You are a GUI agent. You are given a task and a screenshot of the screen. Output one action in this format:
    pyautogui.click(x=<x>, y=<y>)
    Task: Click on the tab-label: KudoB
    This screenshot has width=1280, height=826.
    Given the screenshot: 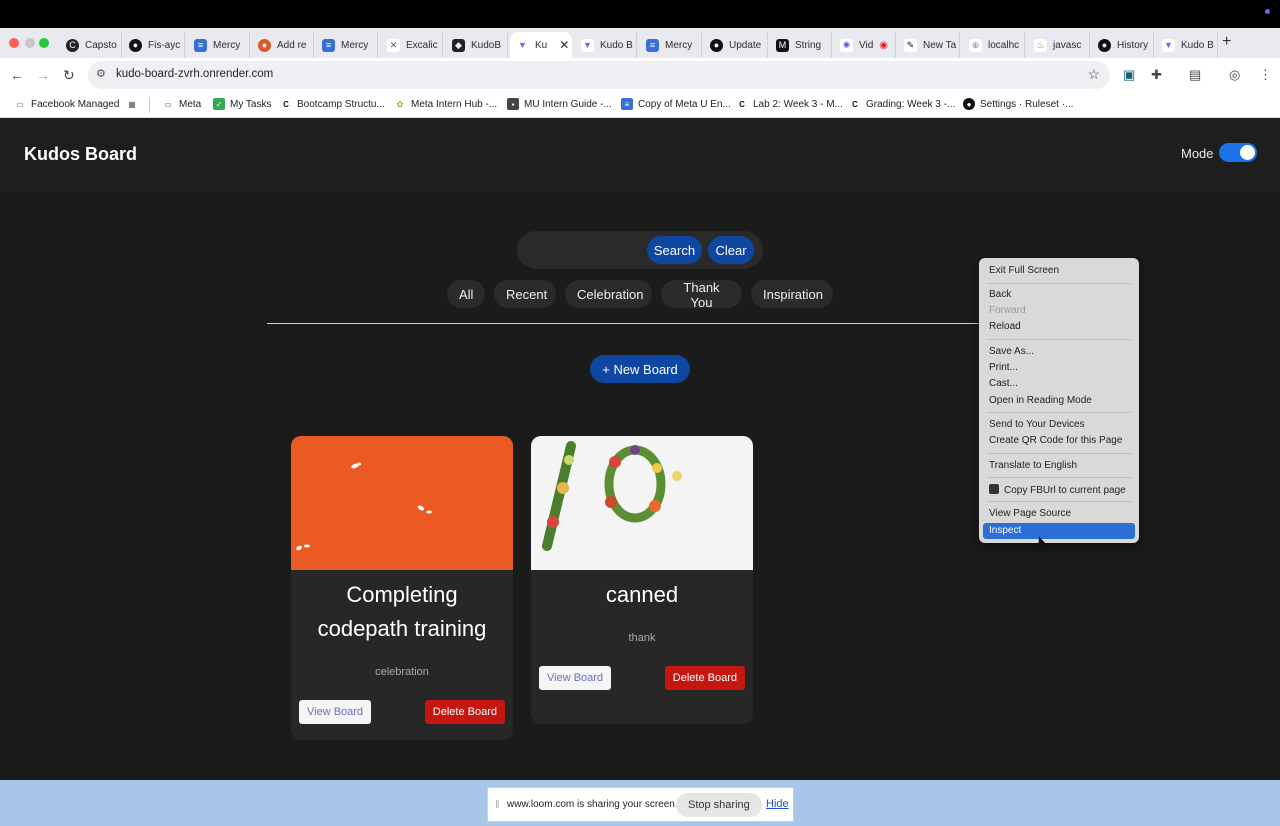 What is the action you would take?
    pyautogui.click(x=486, y=45)
    